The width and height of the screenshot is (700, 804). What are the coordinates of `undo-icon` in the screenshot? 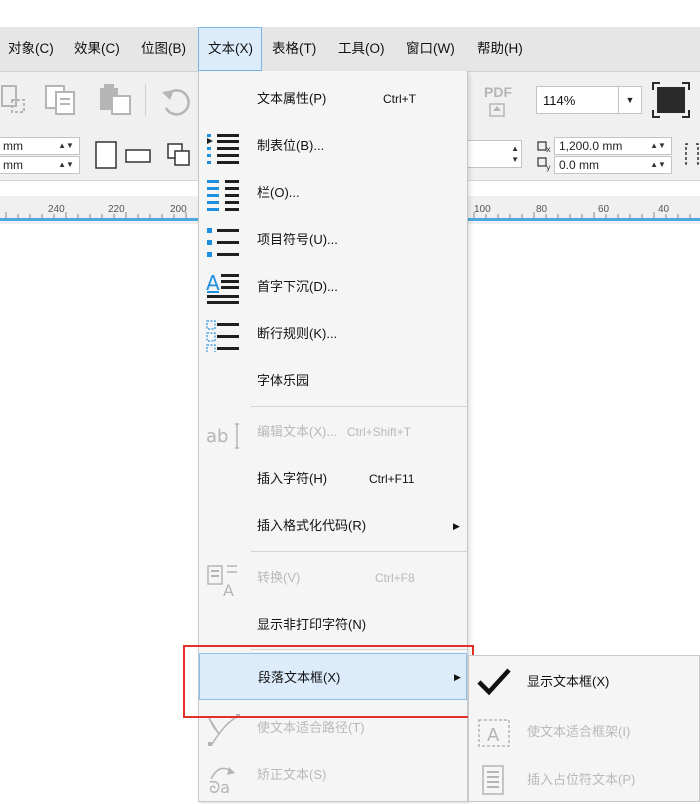 It's located at (177, 101).